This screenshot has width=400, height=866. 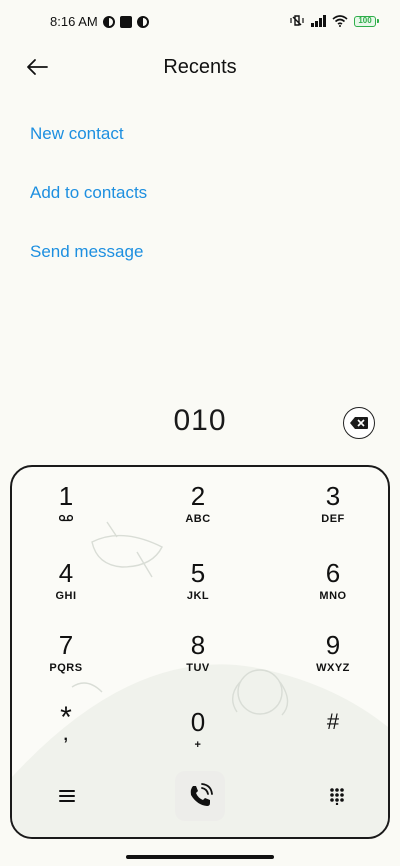 I want to click on key-digit: 3, so click(x=333, y=496).